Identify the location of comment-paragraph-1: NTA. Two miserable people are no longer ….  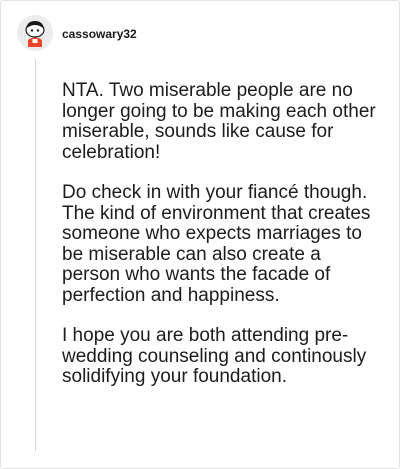
(219, 121).